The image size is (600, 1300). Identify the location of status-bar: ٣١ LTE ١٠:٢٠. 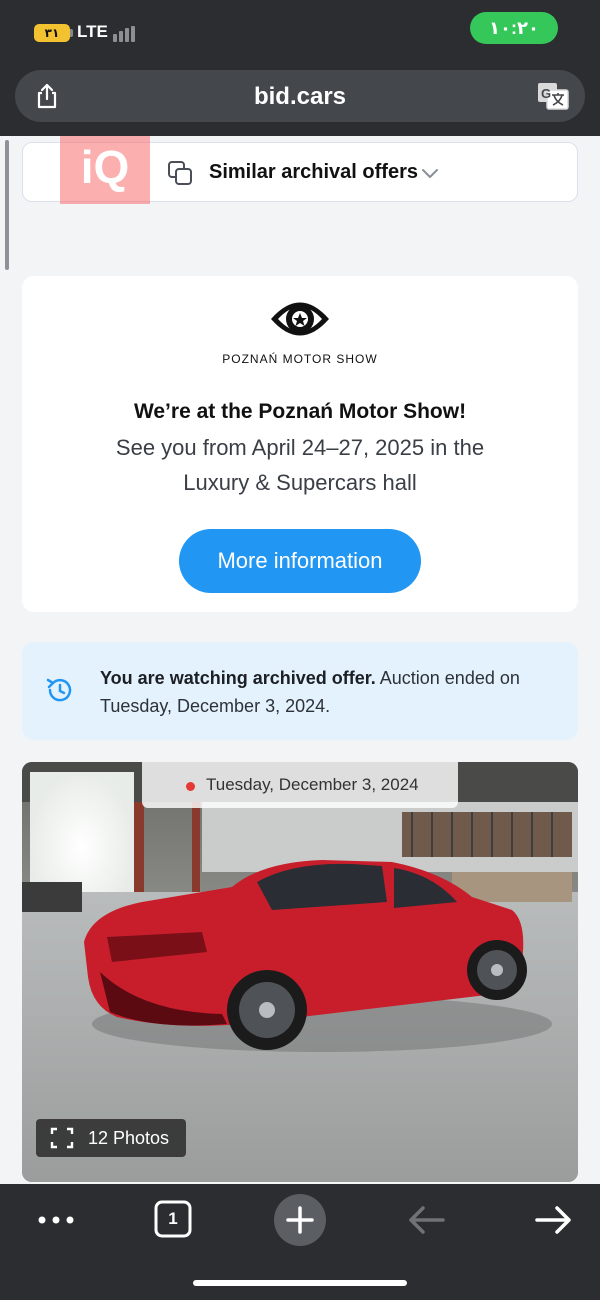
(300, 34).